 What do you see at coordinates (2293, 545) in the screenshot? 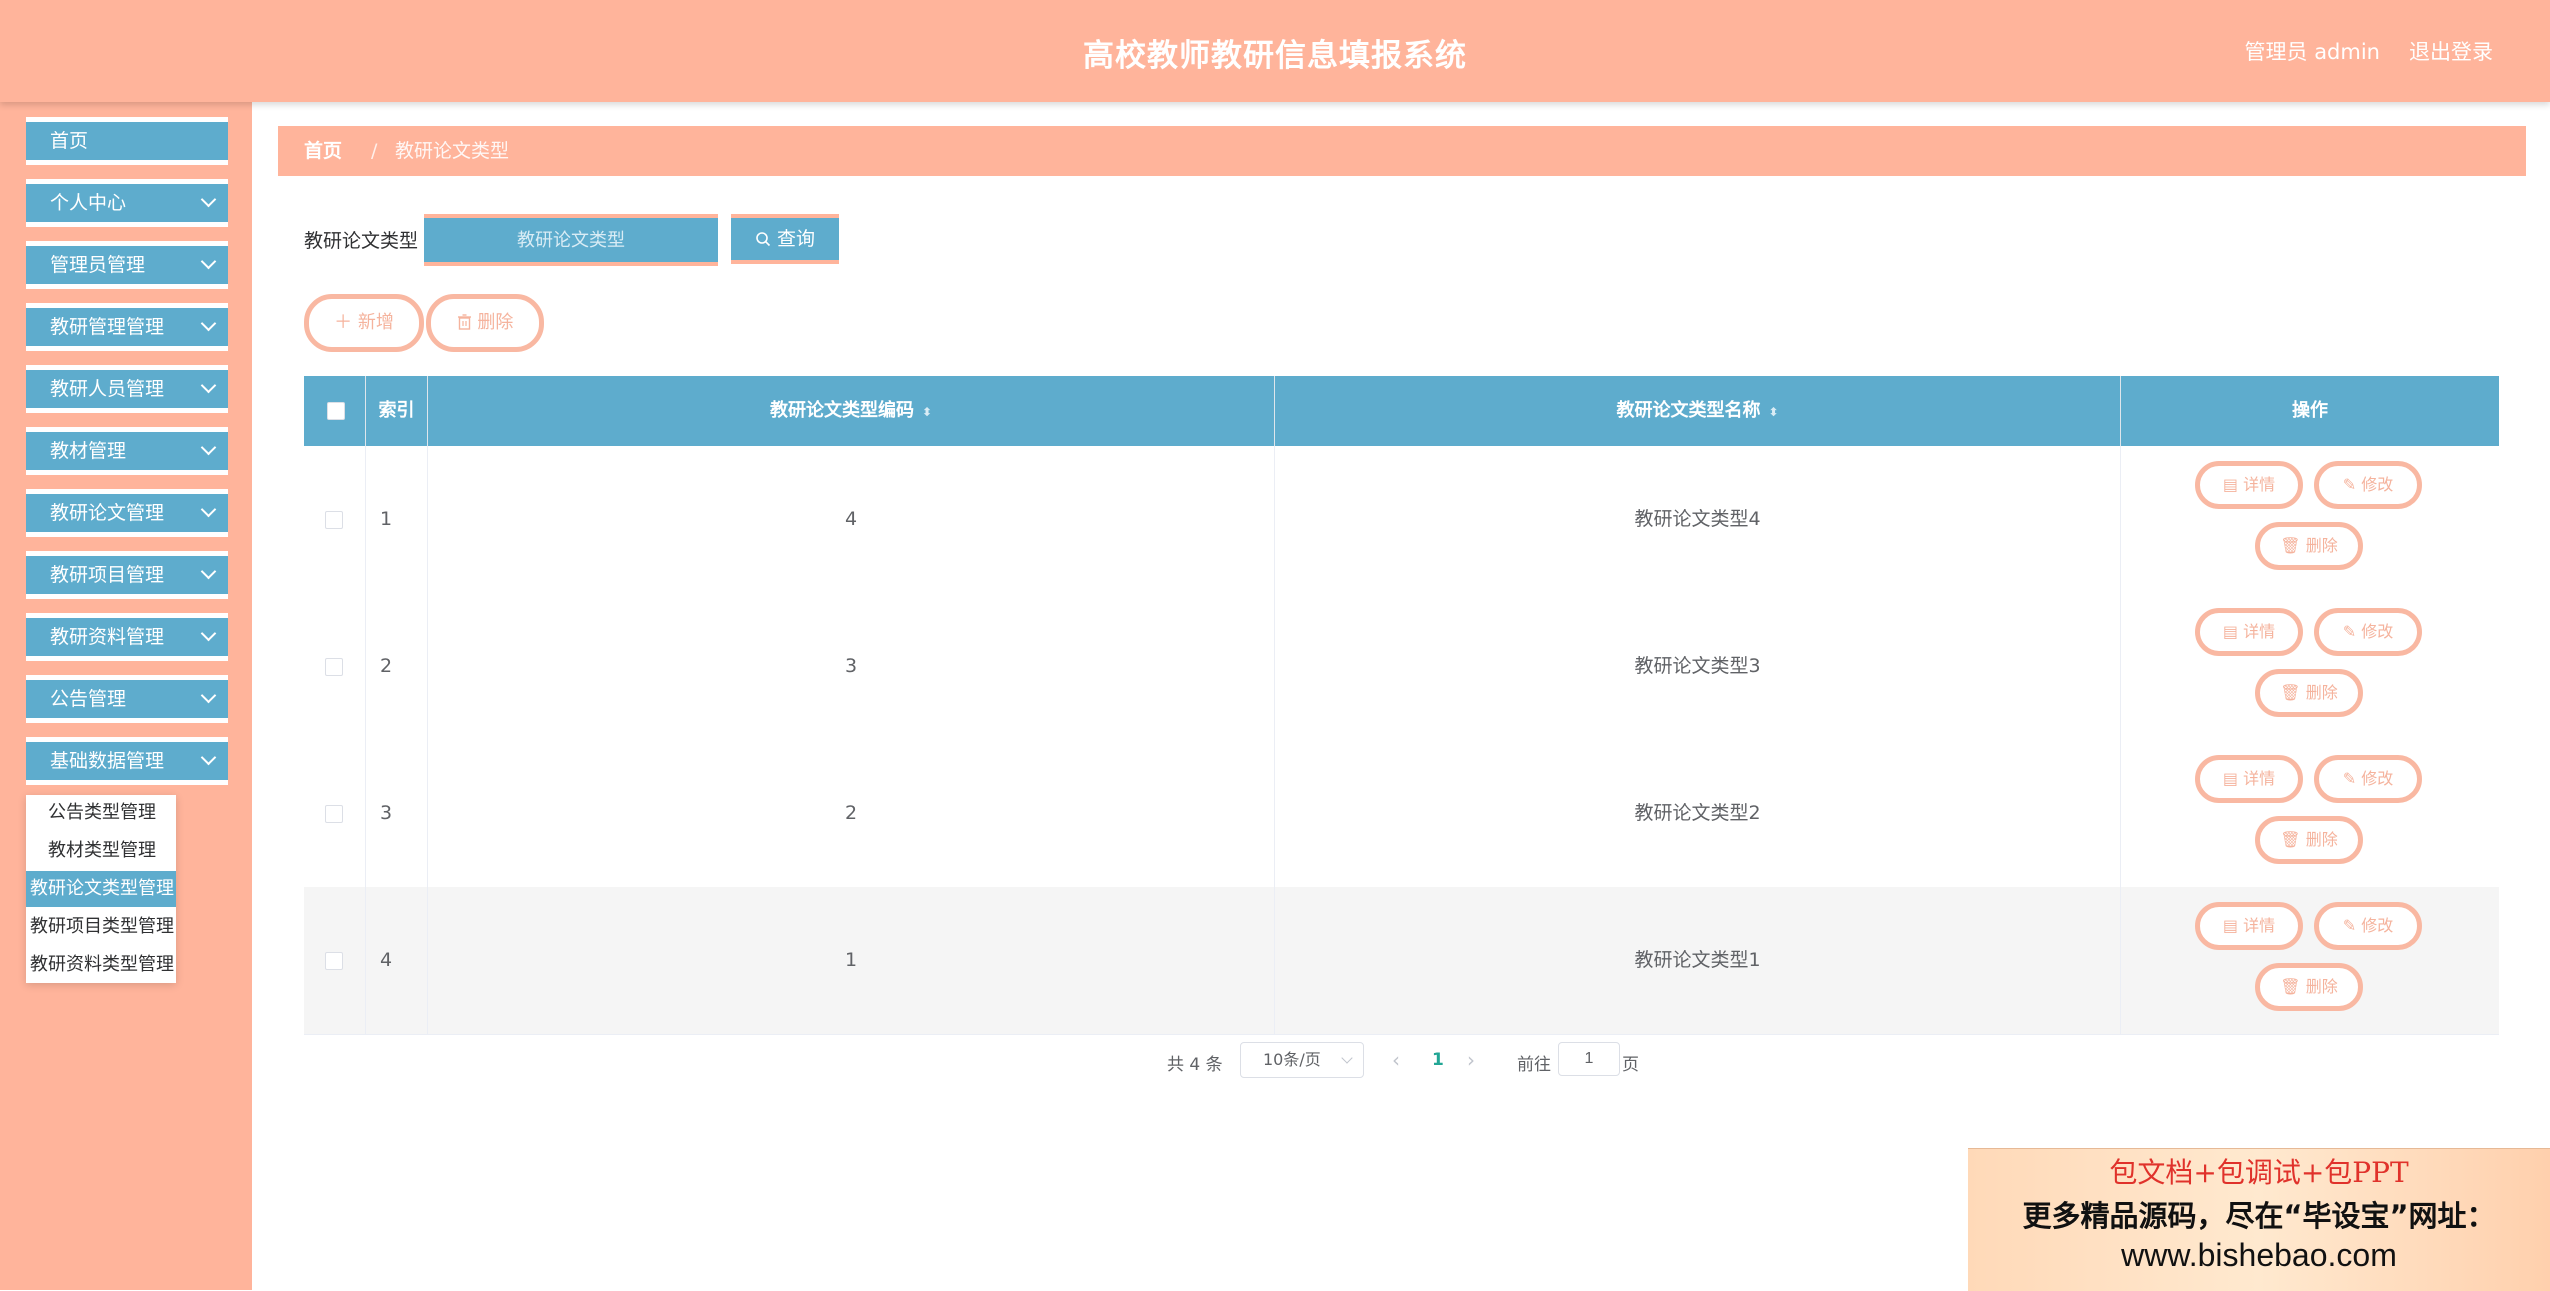
I see `trash-icon: 🗑` at bounding box center [2293, 545].